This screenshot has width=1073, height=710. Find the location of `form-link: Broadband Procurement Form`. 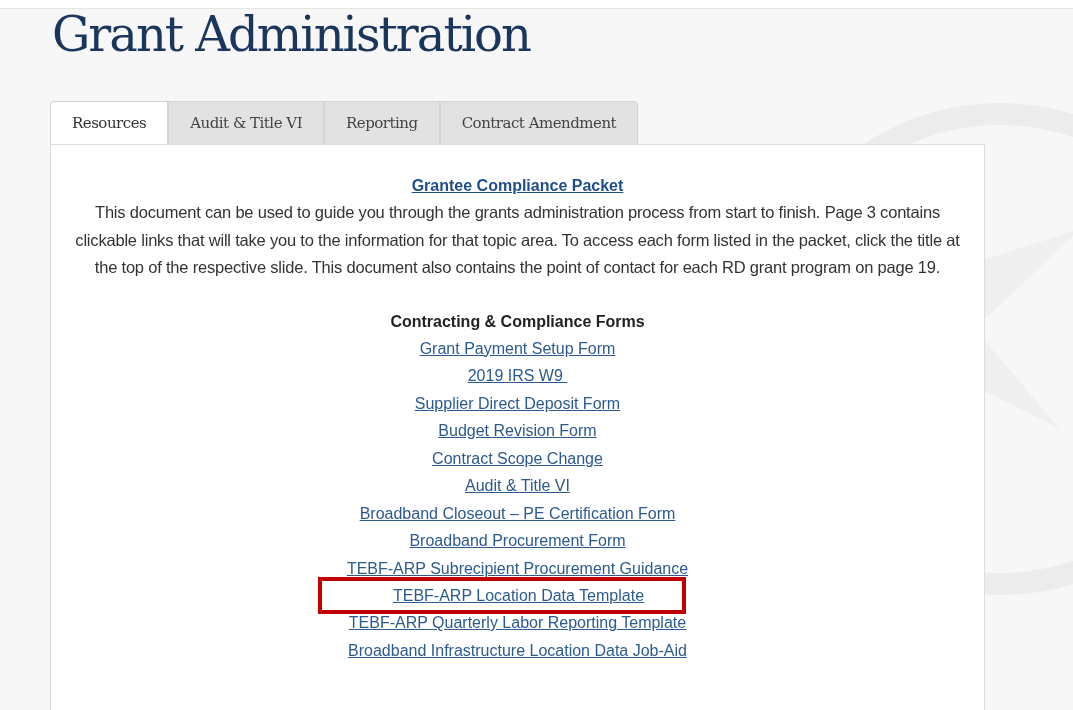

form-link: Broadband Procurement Form is located at coordinates (517, 541).